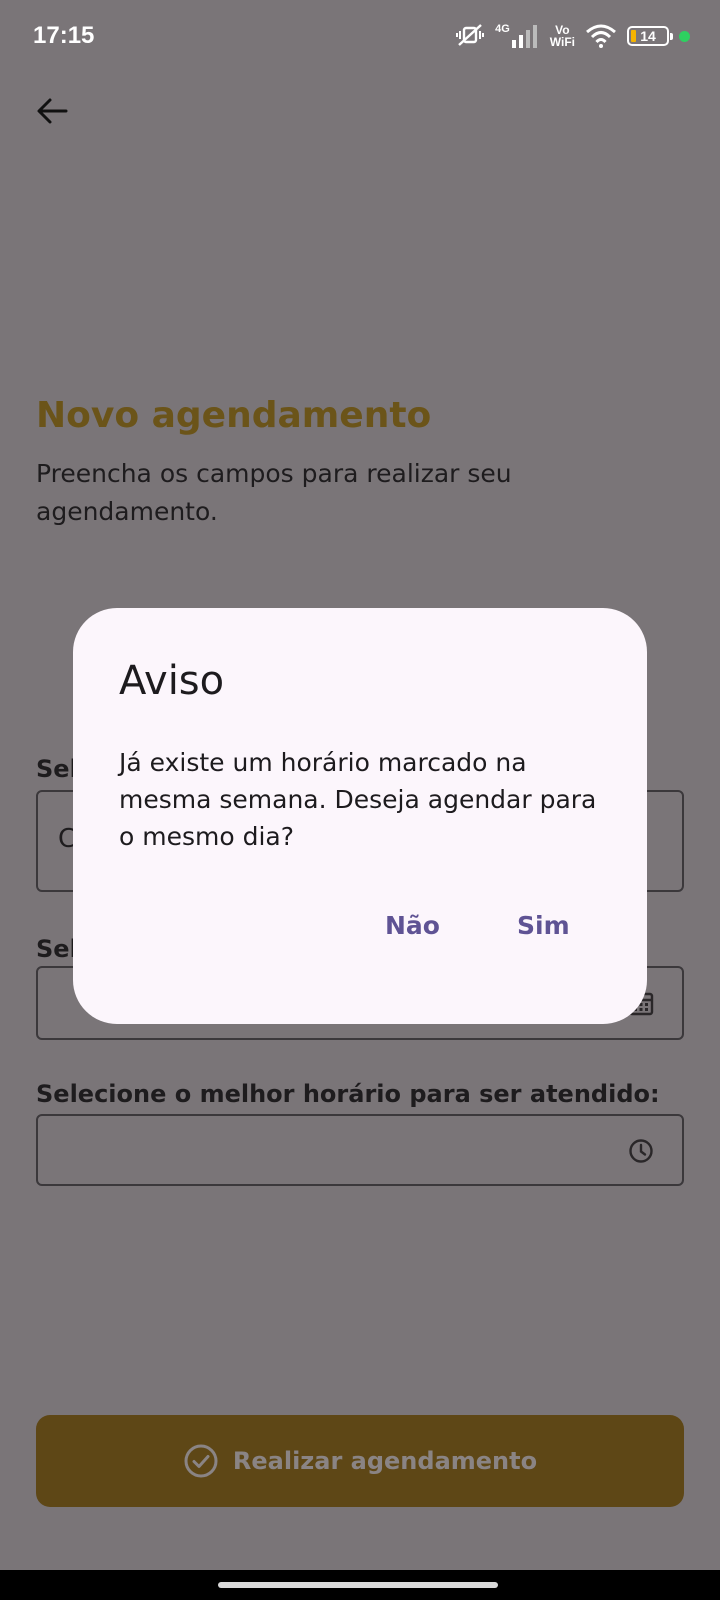 The height and width of the screenshot is (1600, 720). What do you see at coordinates (543, 925) in the screenshot?
I see `yes-button: Sim` at bounding box center [543, 925].